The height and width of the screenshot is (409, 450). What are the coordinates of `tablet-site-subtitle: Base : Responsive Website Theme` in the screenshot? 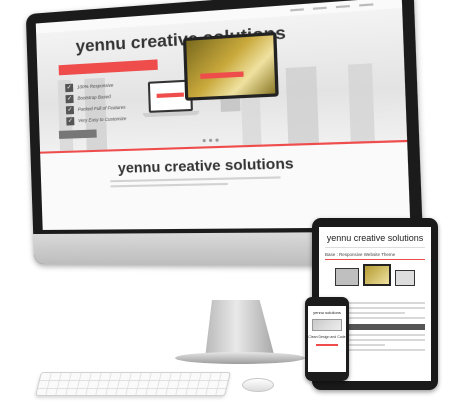 It's located at (360, 254).